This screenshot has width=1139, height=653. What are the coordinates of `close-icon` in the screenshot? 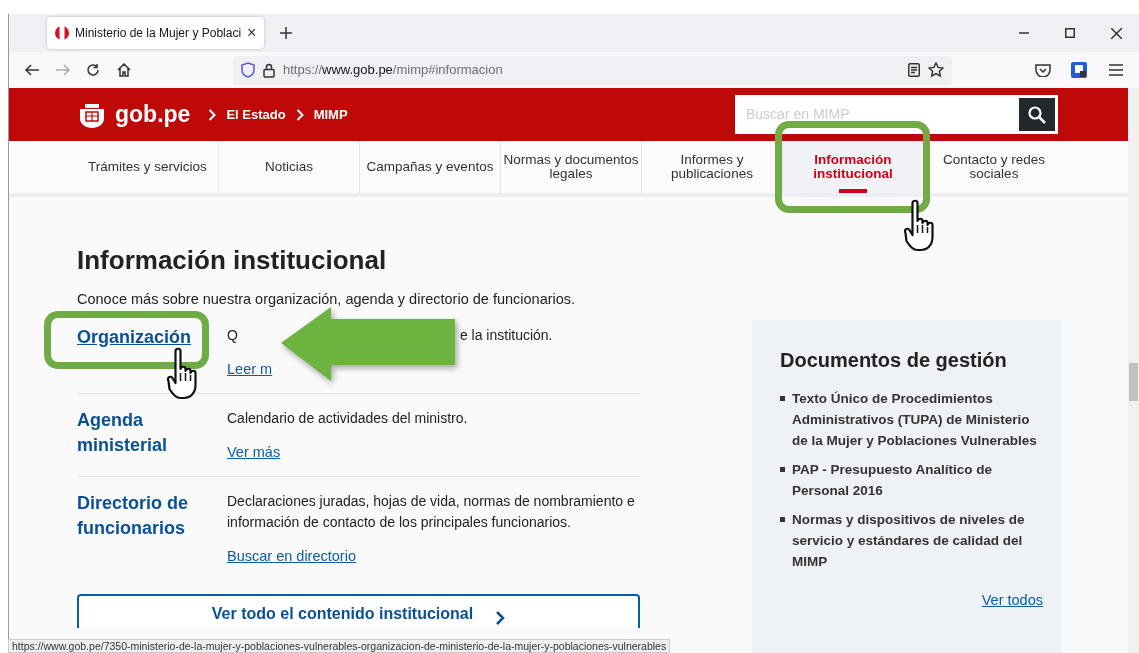 It's located at (1116, 33).